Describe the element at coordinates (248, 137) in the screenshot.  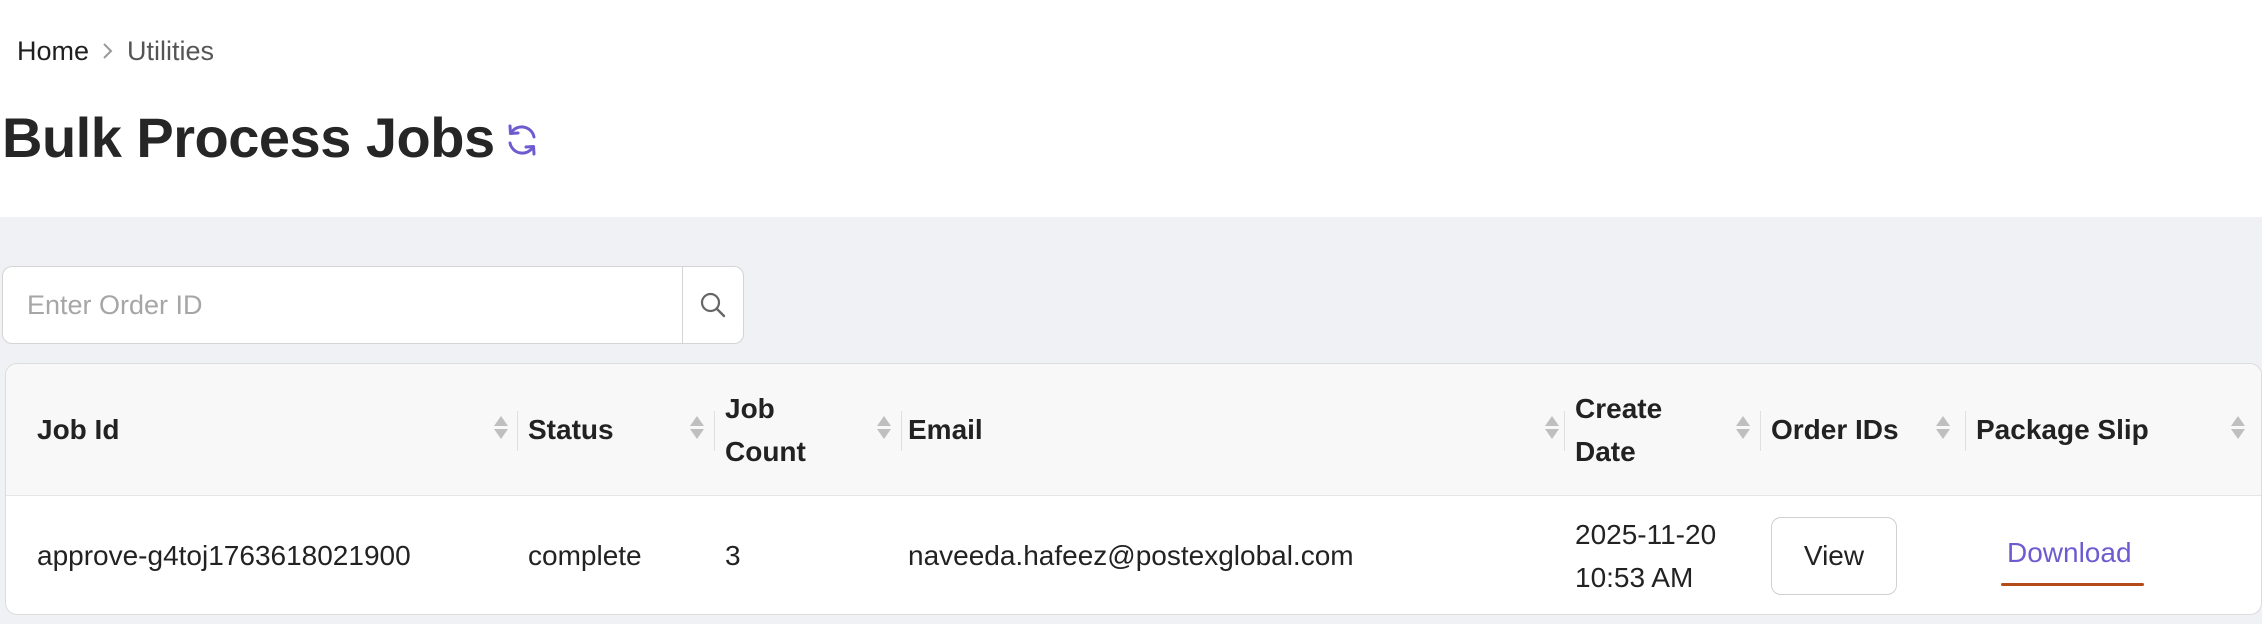
I see `page-title: Bulk Process Jobs` at that location.